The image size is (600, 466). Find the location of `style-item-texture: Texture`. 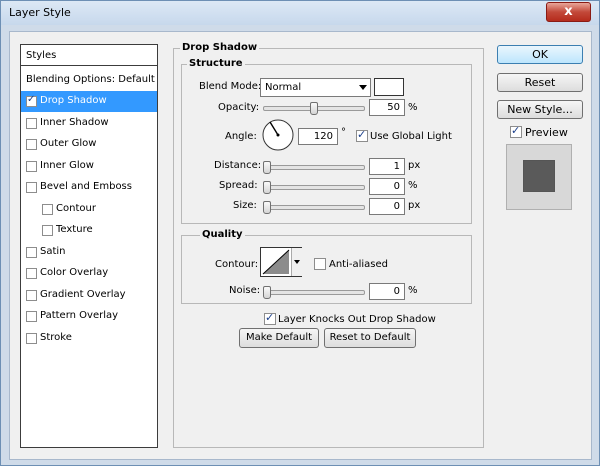

style-item-texture: Texture is located at coordinates (89, 230).